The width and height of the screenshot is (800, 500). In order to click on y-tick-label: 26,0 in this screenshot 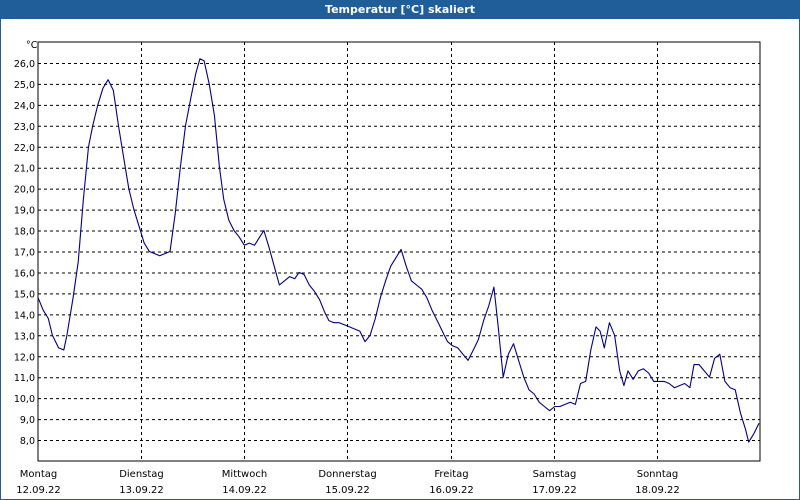, I will do `click(24, 64)`.